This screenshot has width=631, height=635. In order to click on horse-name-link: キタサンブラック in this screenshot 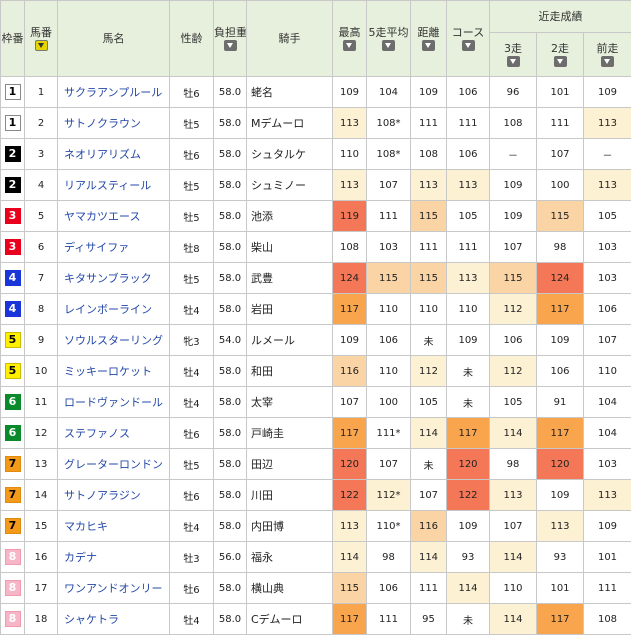, I will do `click(114, 278)`.